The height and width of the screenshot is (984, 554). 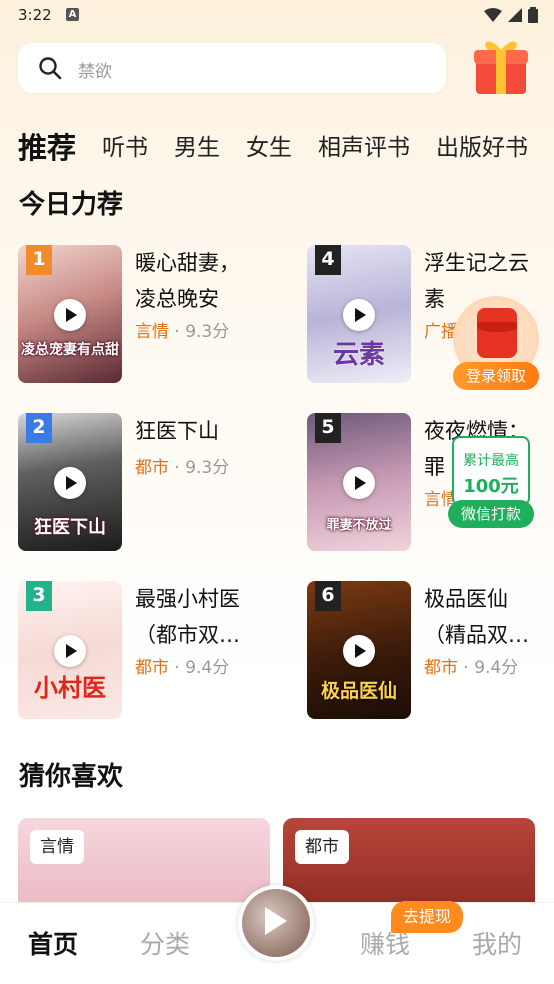 I want to click on rank-badge: 5, so click(x=328, y=428).